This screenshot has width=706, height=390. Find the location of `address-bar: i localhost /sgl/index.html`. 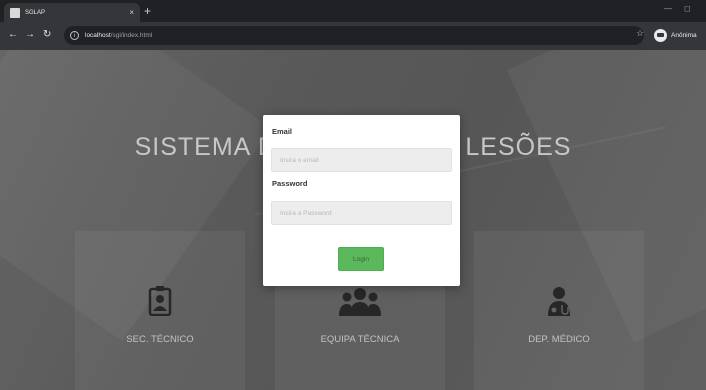

address-bar: i localhost /sgl/index.html is located at coordinates (354, 35).